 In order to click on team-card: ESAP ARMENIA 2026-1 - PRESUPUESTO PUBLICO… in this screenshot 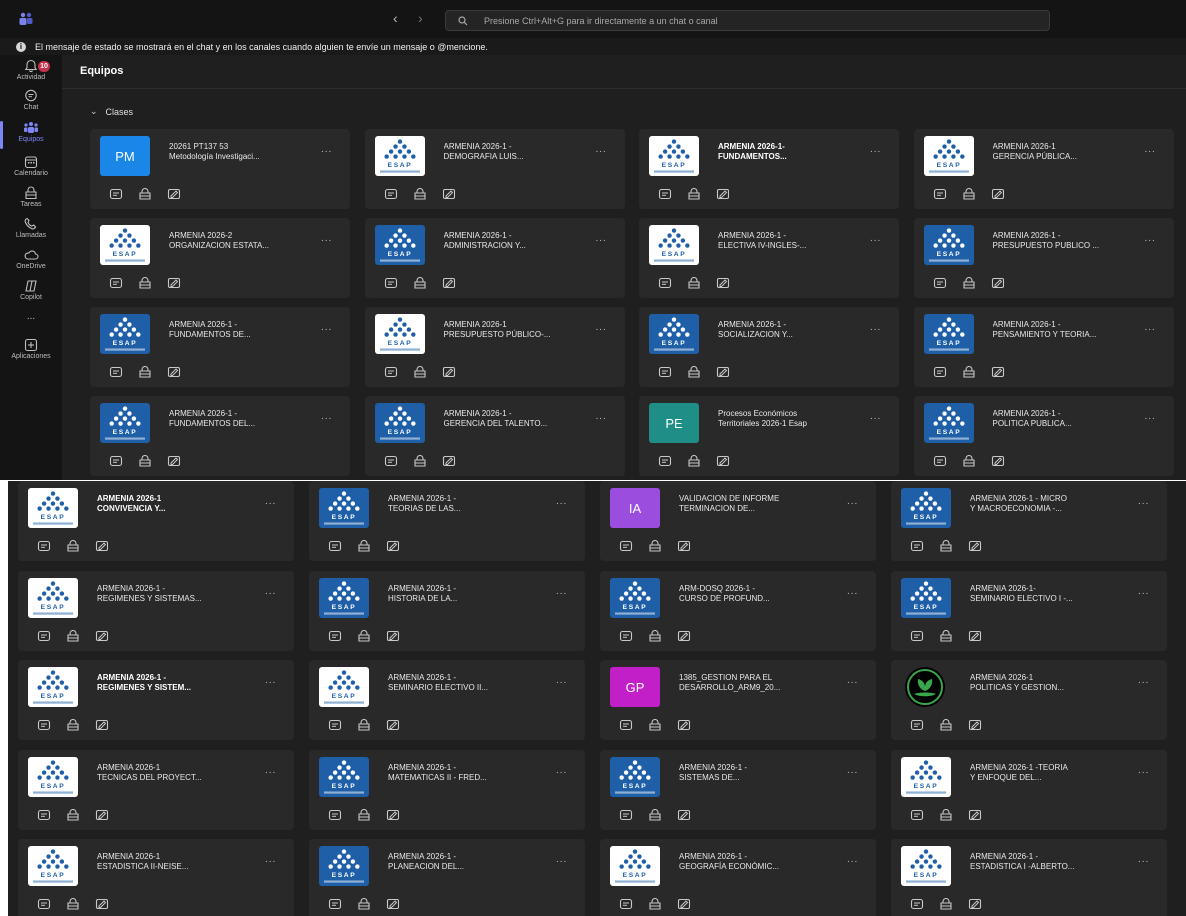, I will do `click(1043, 258)`.